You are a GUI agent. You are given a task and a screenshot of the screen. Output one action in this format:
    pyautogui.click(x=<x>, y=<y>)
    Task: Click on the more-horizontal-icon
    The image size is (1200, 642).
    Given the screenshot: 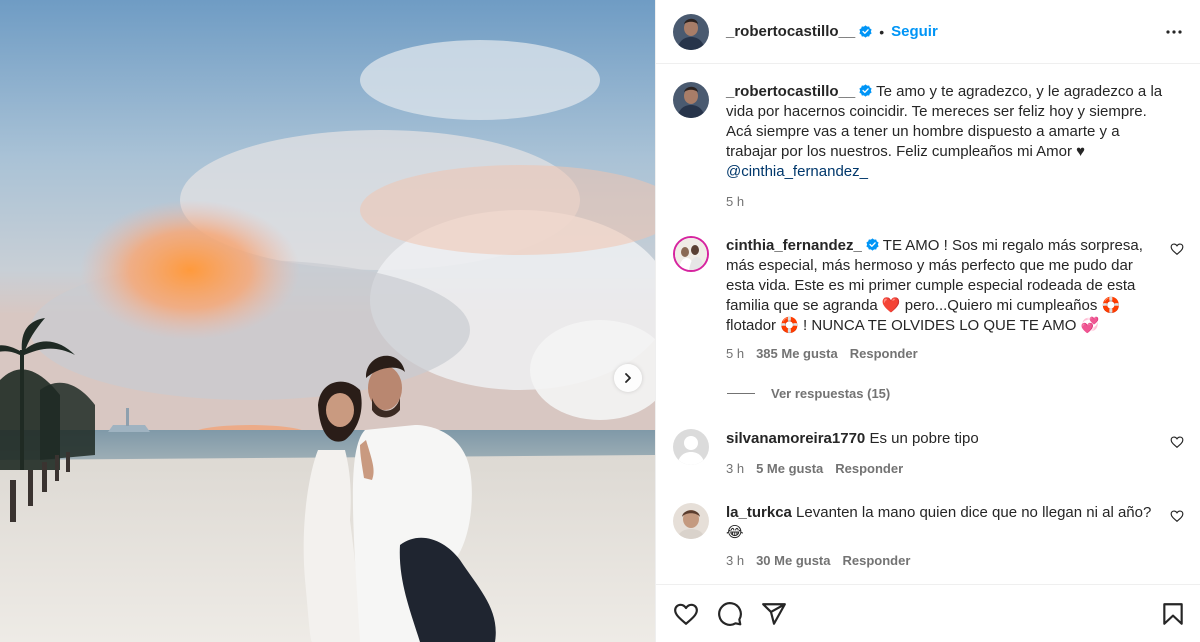 What is the action you would take?
    pyautogui.click(x=1174, y=31)
    